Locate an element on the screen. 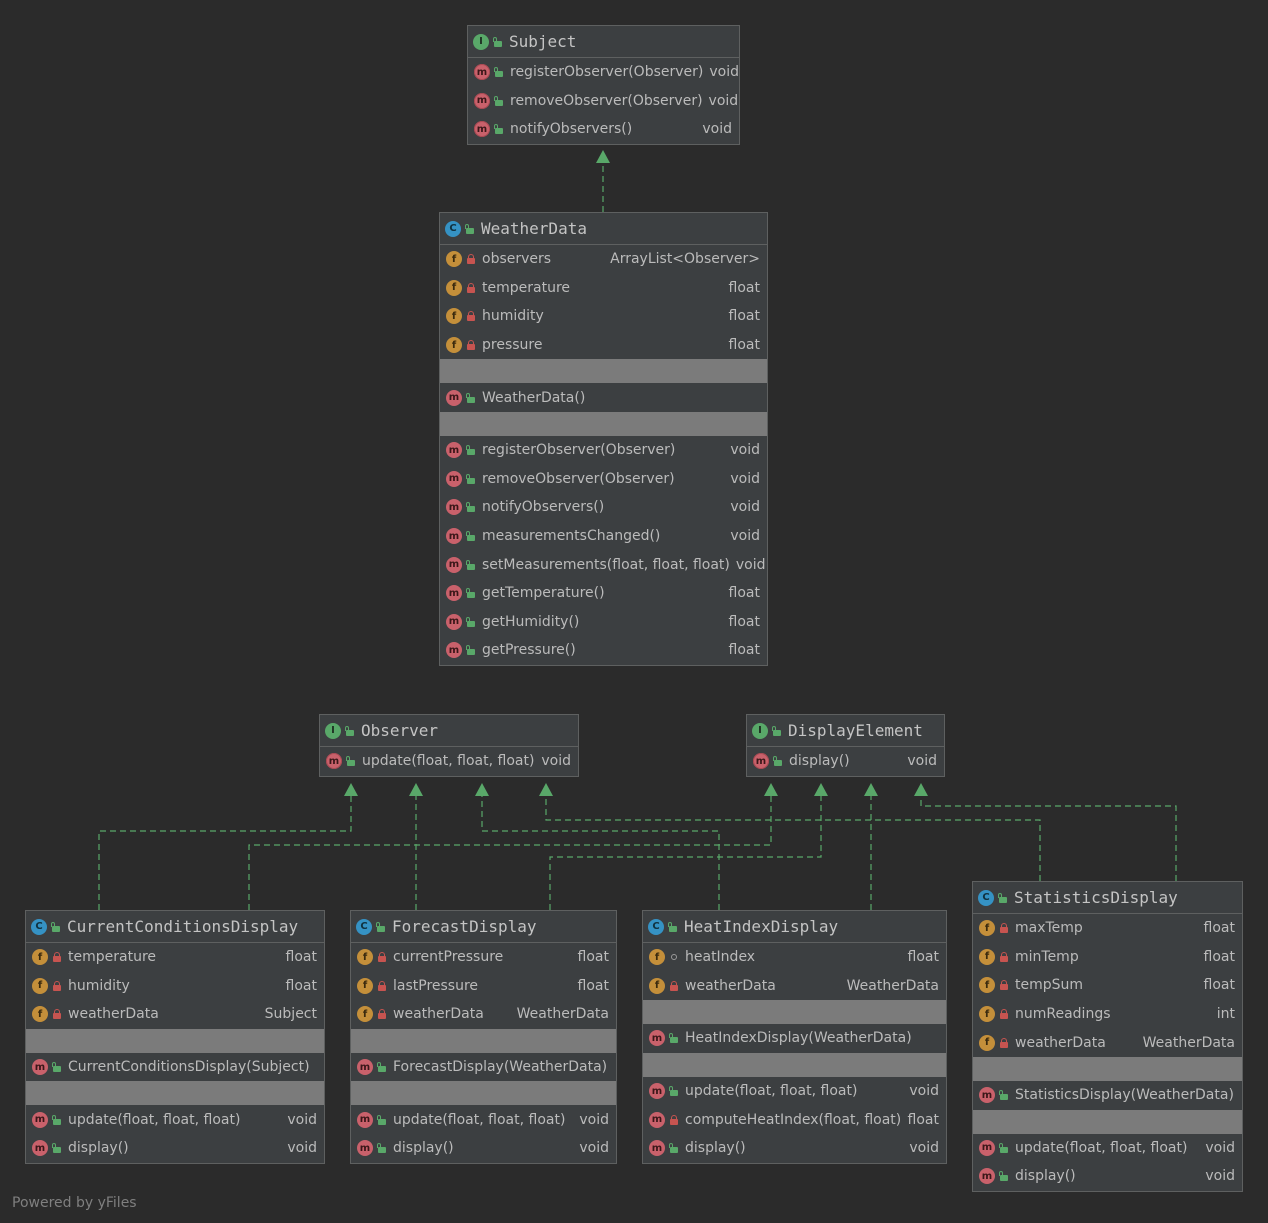 The image size is (1268, 1223). member-name: removeObserver(Observer) is located at coordinates (578, 478).